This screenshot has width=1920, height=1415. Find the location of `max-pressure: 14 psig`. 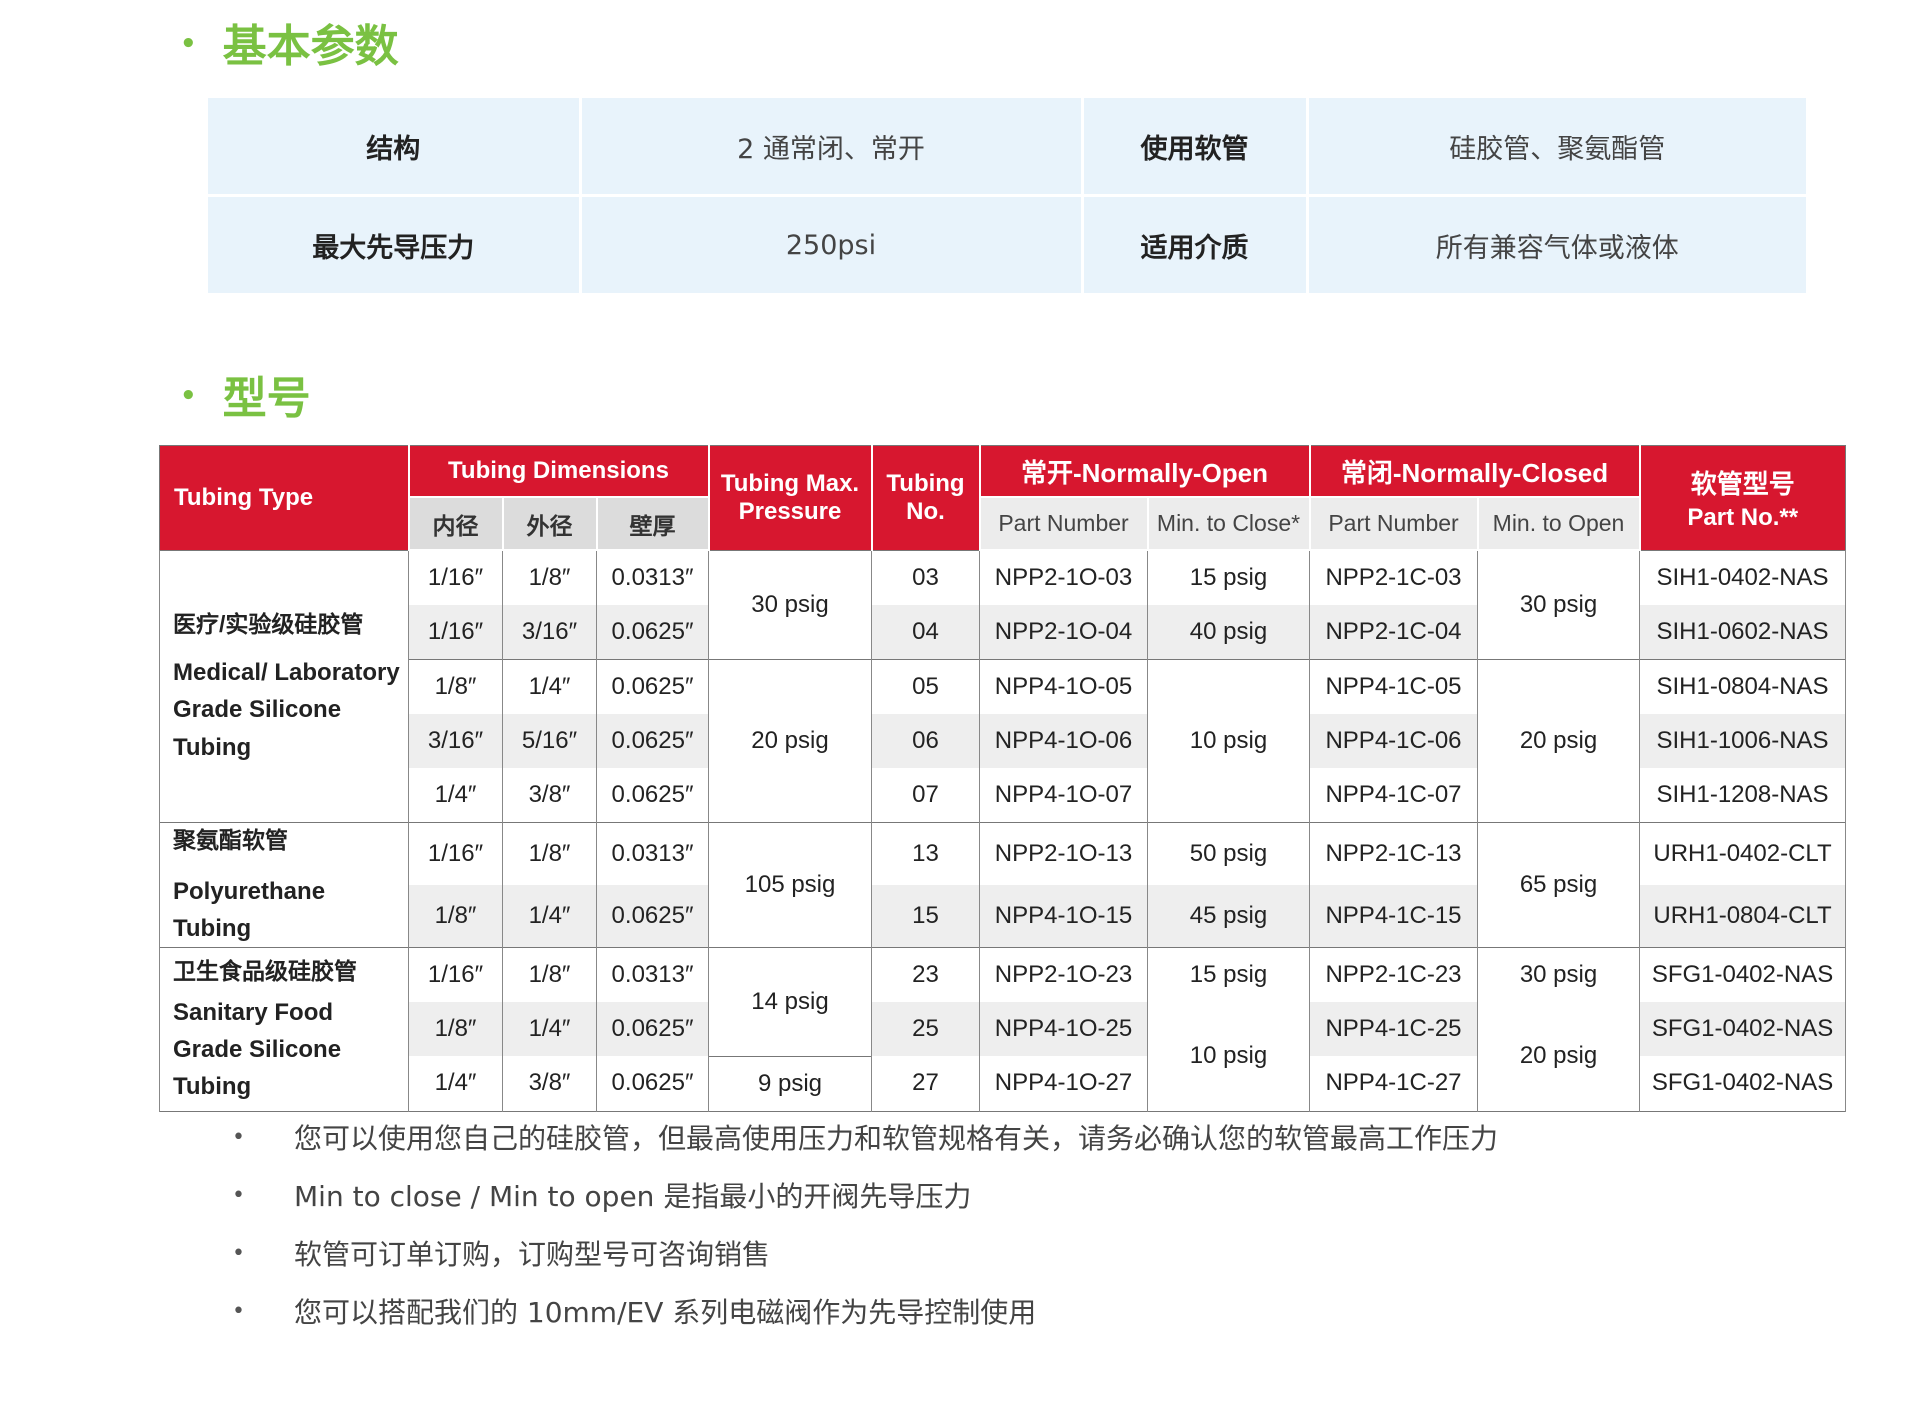

max-pressure: 14 psig is located at coordinates (790, 1002).